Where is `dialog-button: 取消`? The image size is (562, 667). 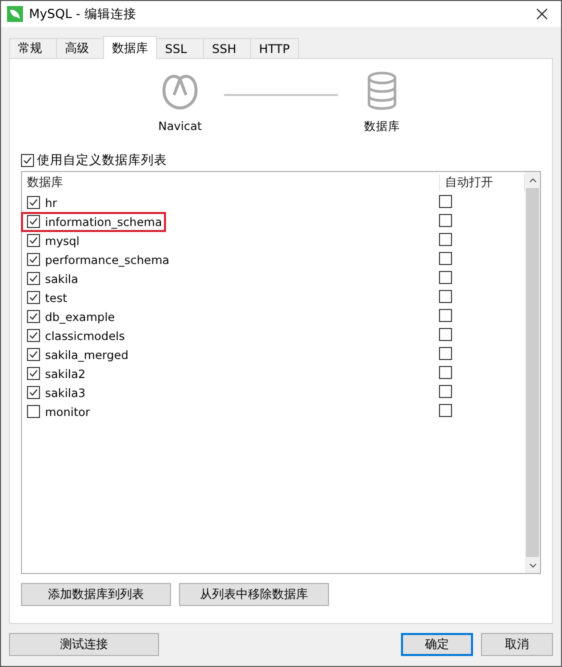
dialog-button: 取消 is located at coordinates (517, 644).